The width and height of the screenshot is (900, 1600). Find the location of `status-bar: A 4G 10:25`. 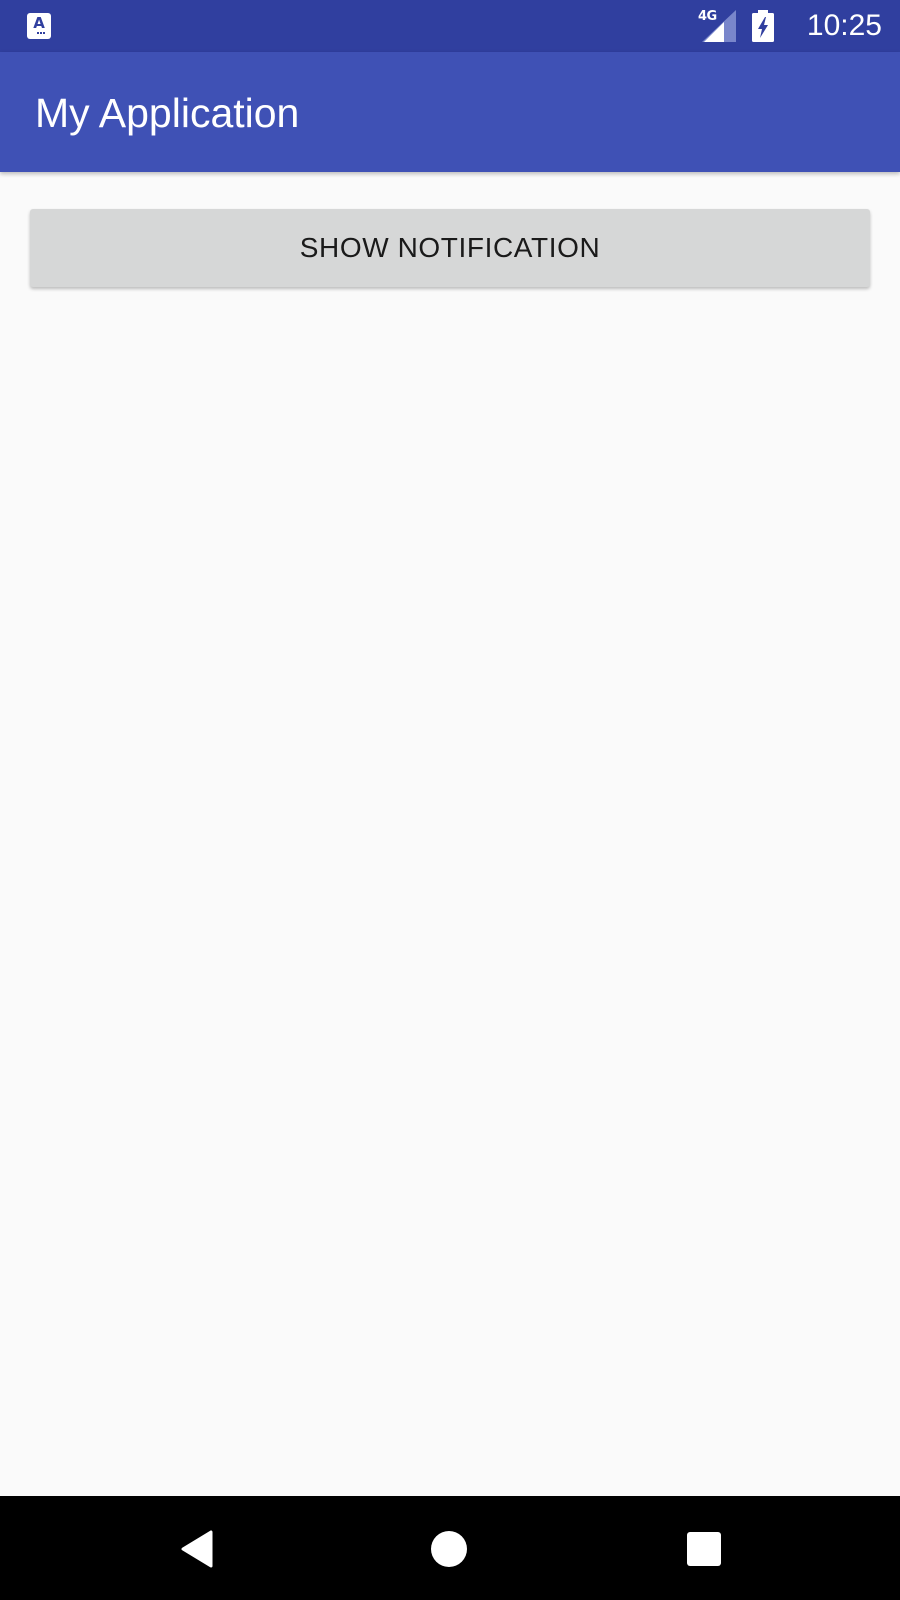

status-bar: A 4G 10:25 is located at coordinates (450, 26).